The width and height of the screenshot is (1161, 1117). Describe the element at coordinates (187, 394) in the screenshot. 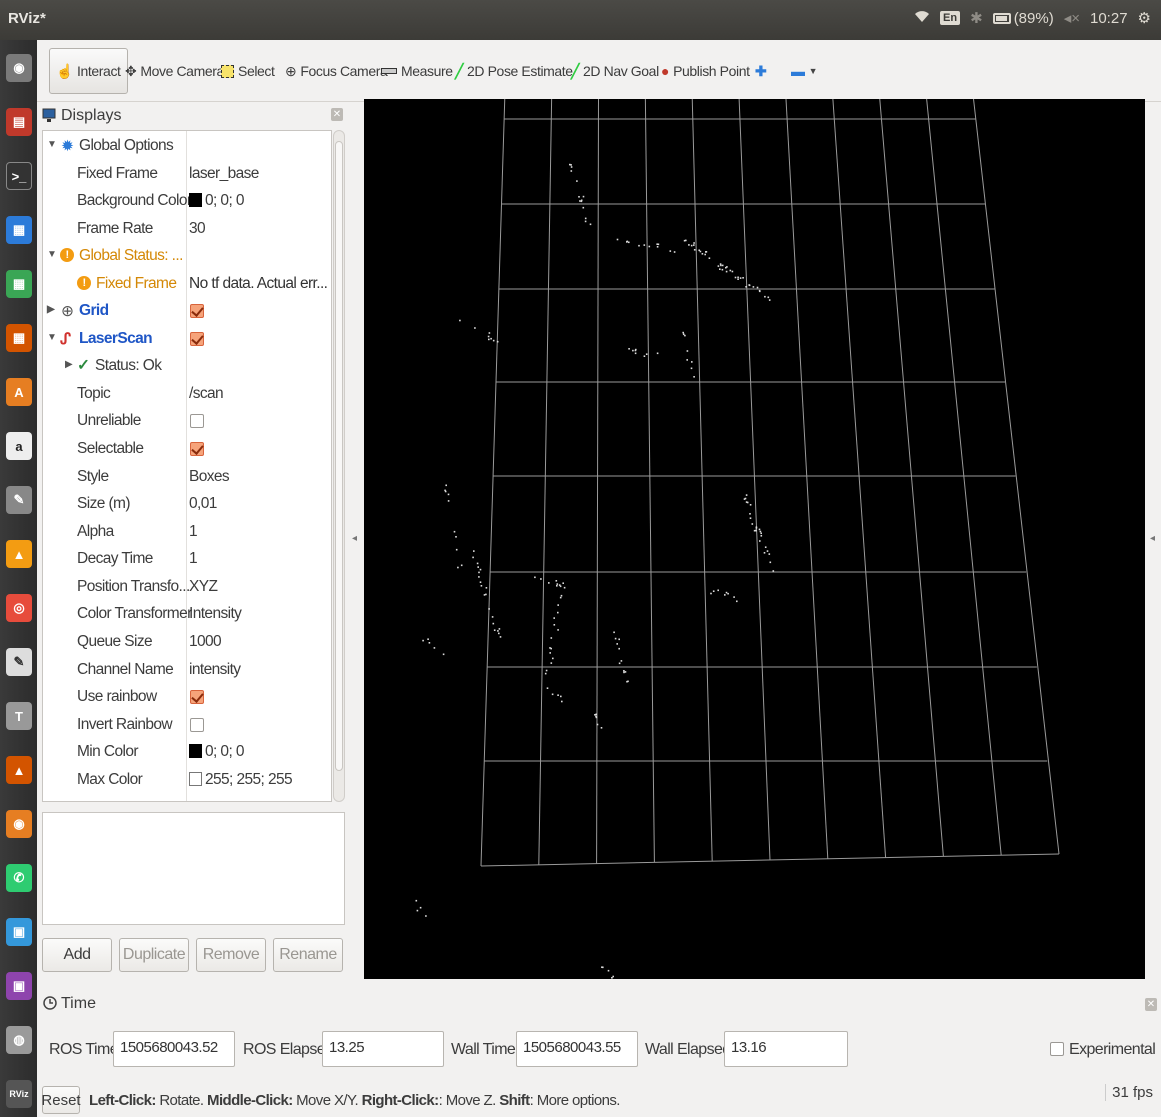

I see `tree-row-topic: Topic /scan` at that location.